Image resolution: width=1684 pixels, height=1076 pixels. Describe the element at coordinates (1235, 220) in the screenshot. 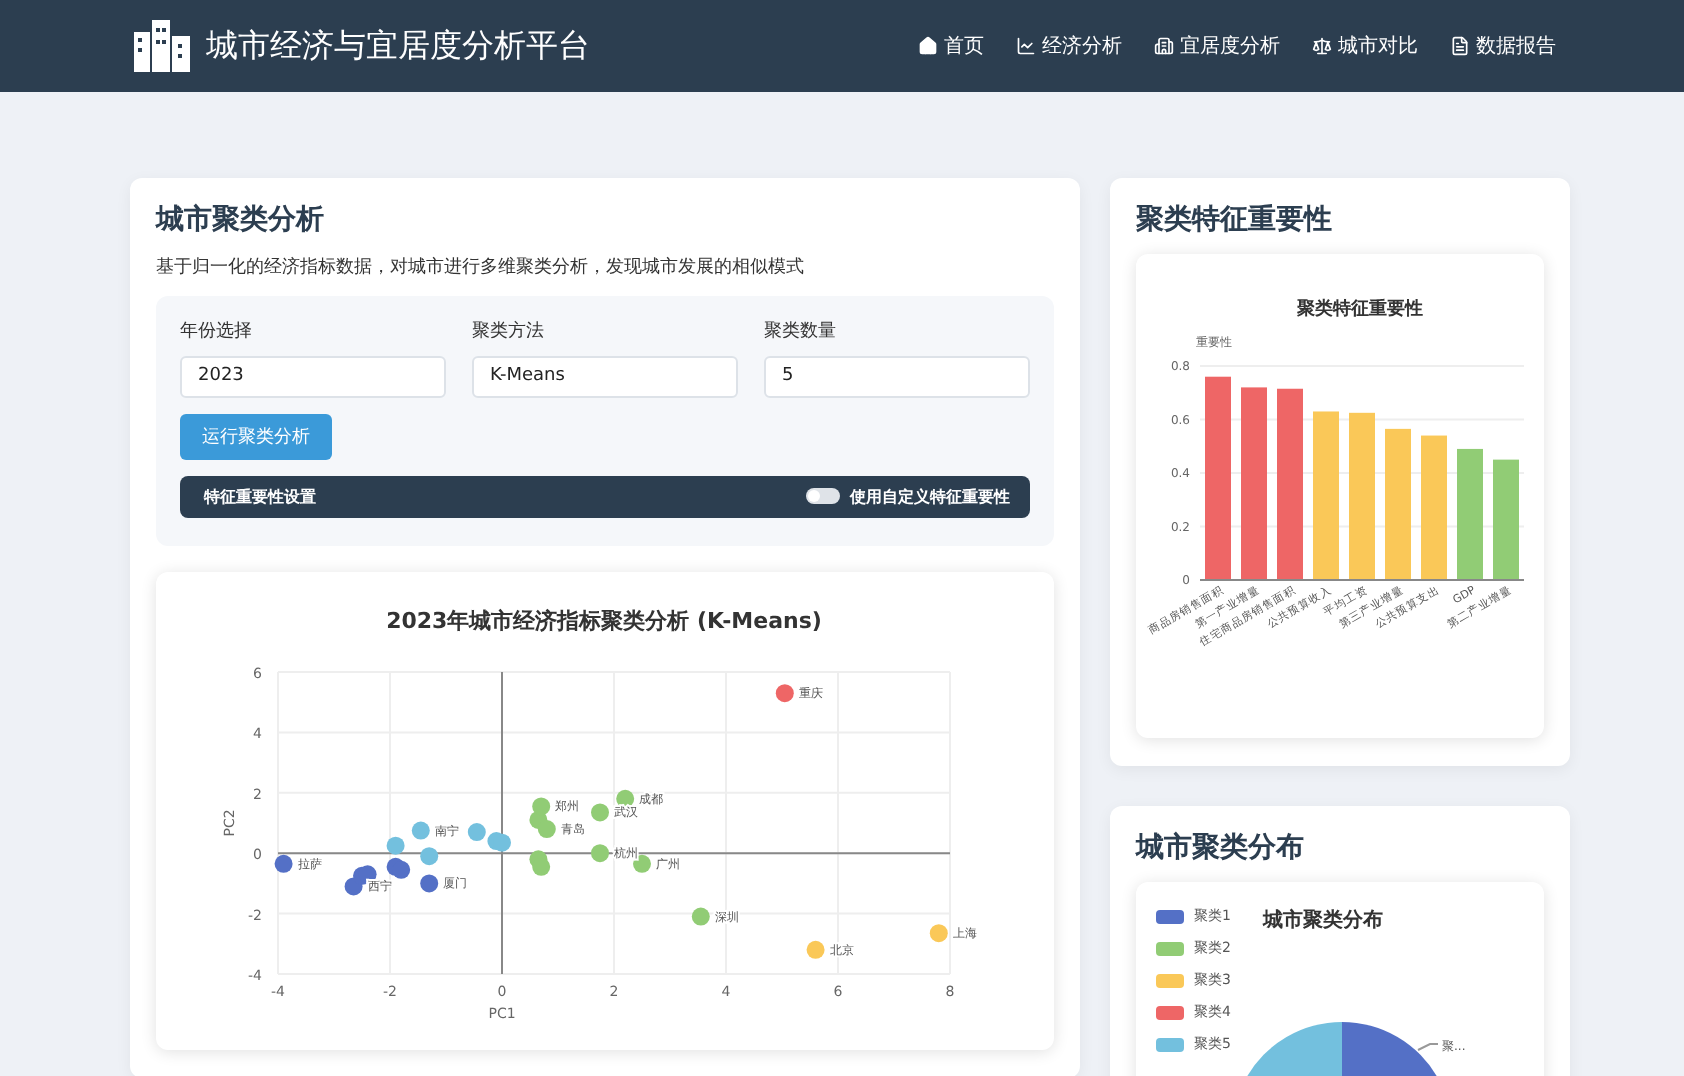

I see `section-title: 聚类特征重要性` at that location.